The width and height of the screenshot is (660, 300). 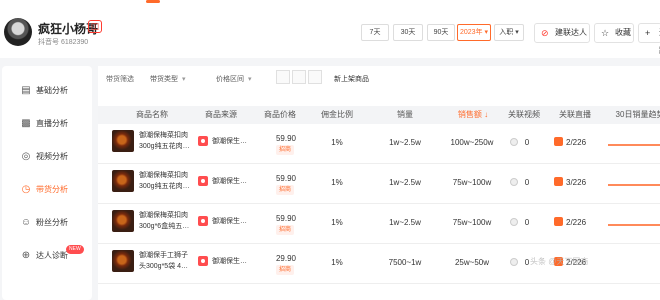 I want to click on more-icon: +, so click(x=648, y=33).